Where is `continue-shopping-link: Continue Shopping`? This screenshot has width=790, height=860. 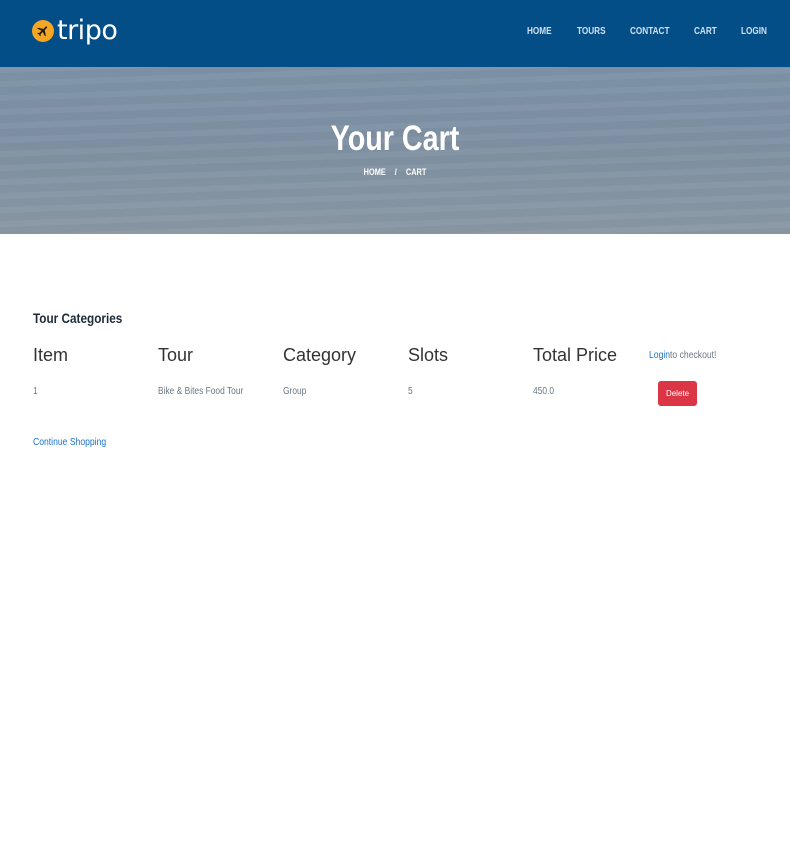 continue-shopping-link: Continue Shopping is located at coordinates (69, 442).